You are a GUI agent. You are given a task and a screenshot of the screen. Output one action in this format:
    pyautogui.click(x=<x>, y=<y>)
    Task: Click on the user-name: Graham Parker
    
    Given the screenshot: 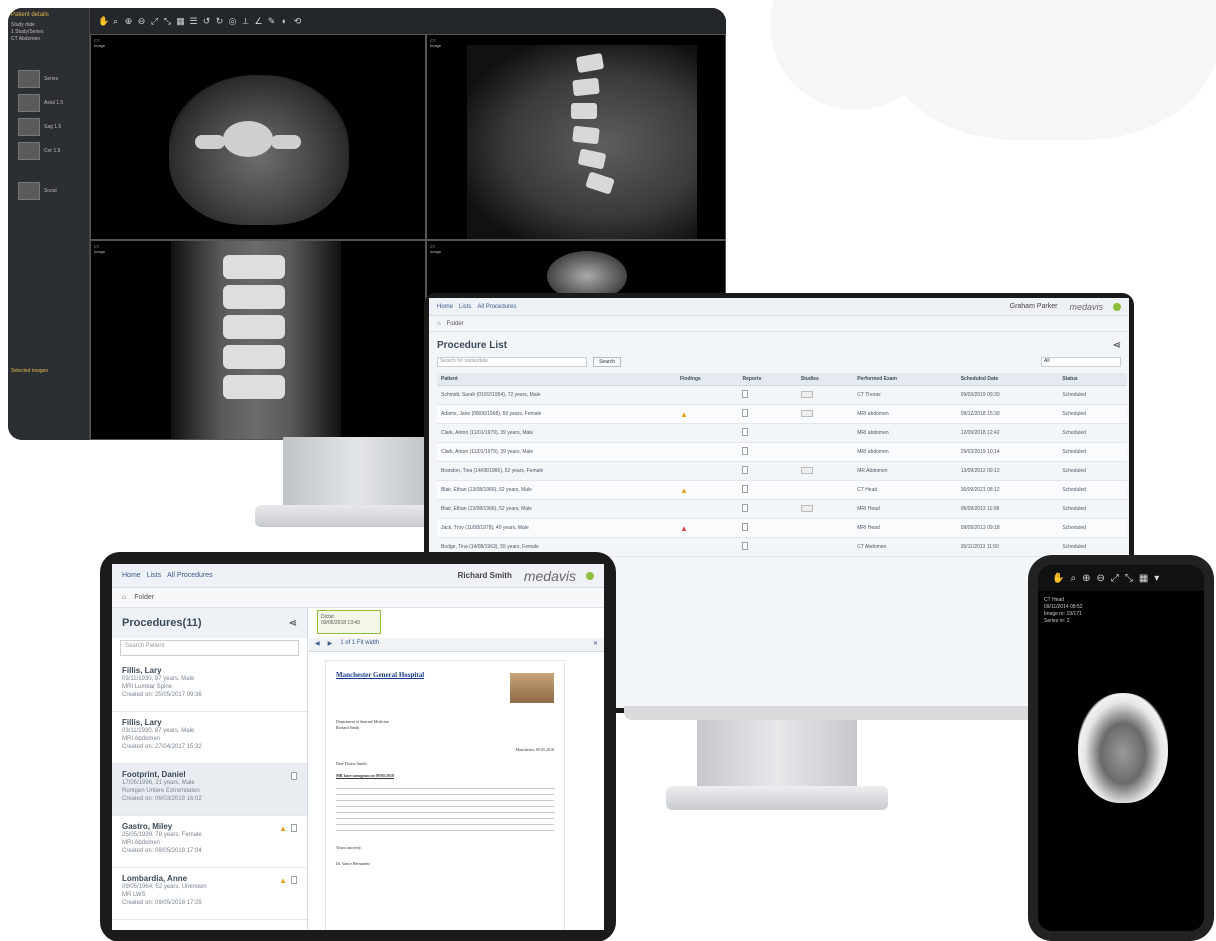 What is the action you would take?
    pyautogui.click(x=1034, y=306)
    